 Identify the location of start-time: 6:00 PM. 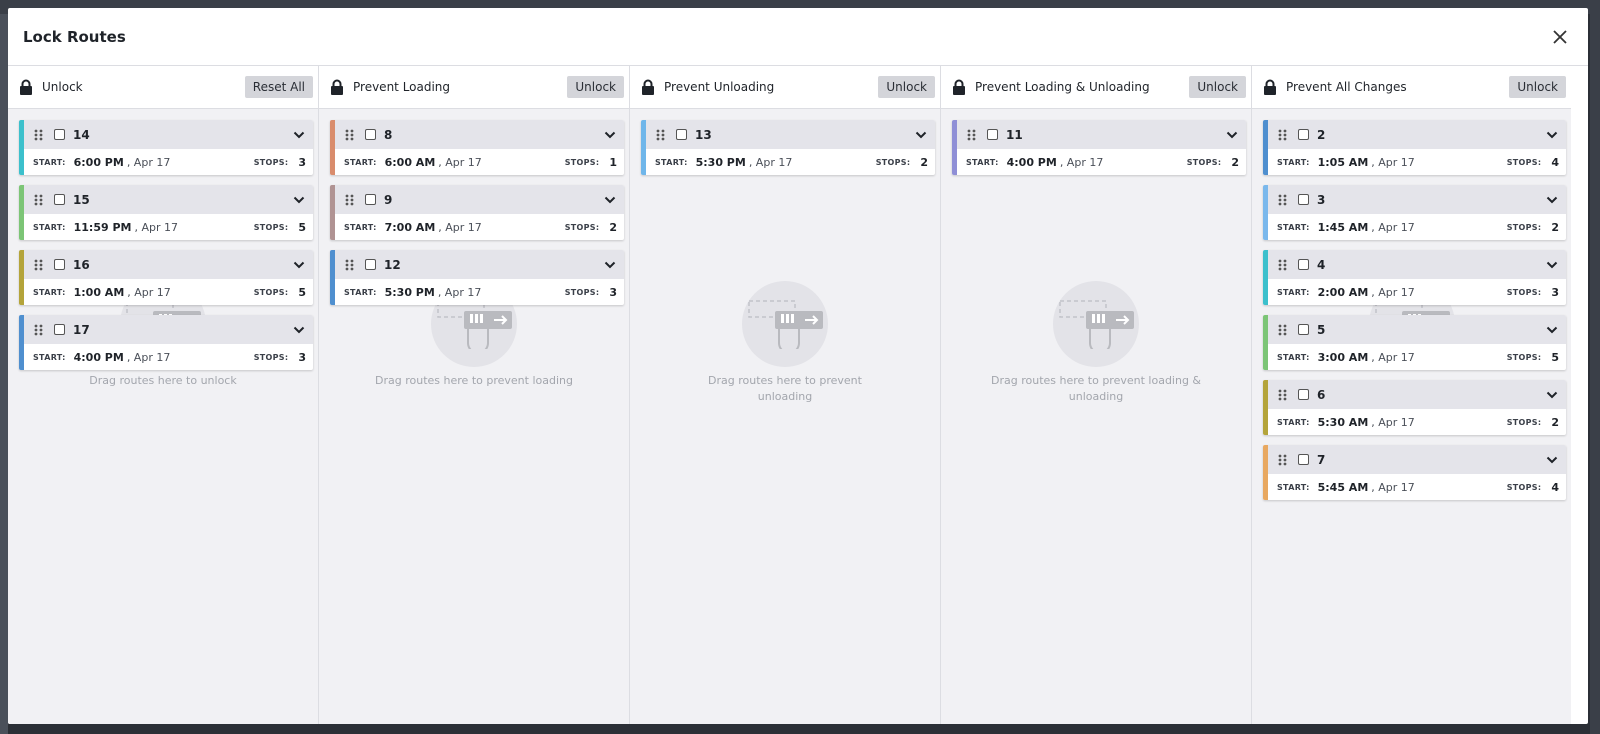
(98, 162).